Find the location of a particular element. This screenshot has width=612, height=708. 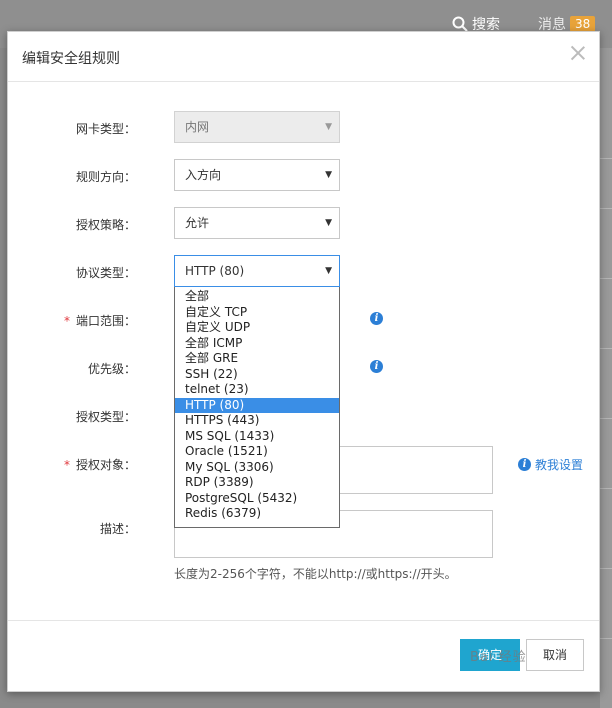

port-range-label: * 端口范围： is located at coordinates (72, 320).